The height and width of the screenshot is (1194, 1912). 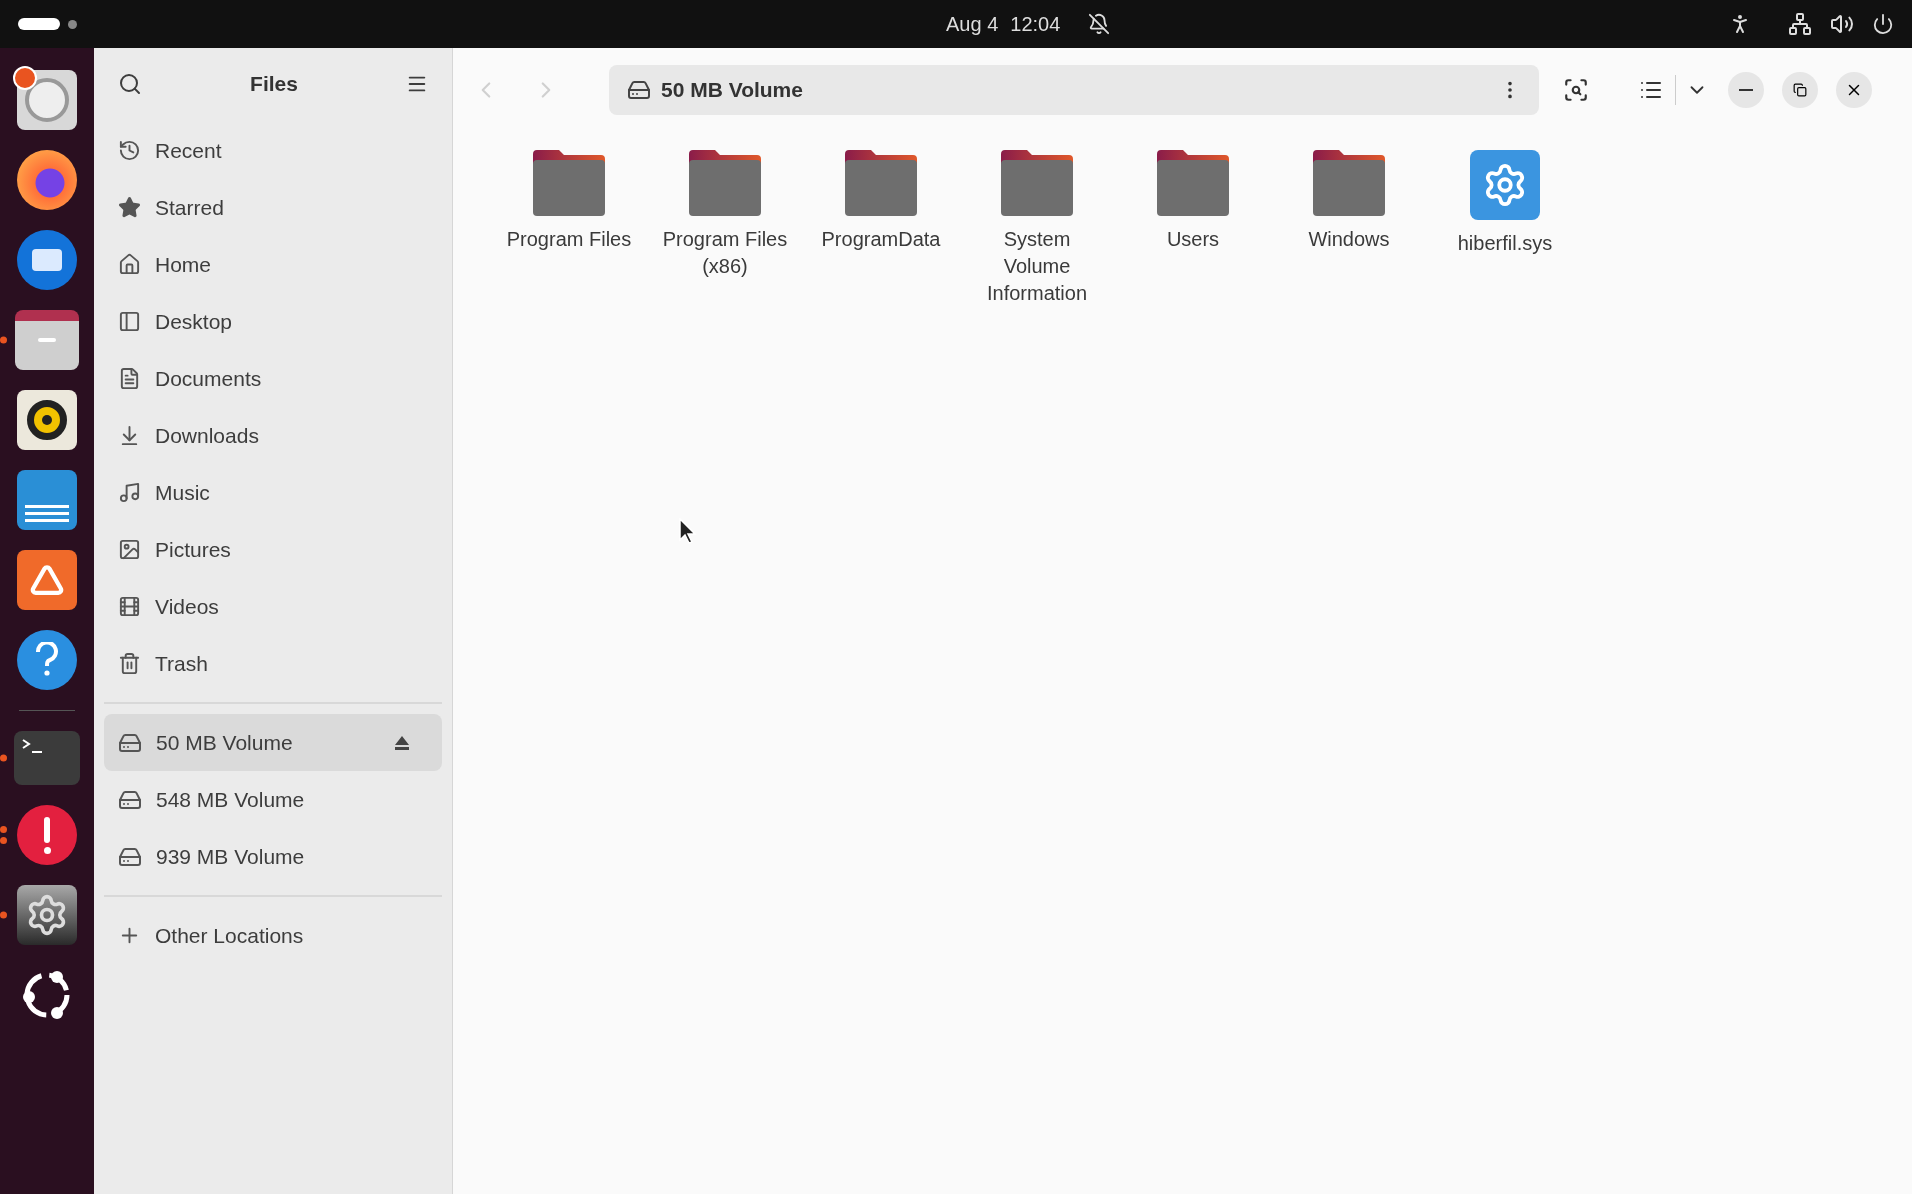 What do you see at coordinates (47, 420) in the screenshot?
I see `speaker-app-icon` at bounding box center [47, 420].